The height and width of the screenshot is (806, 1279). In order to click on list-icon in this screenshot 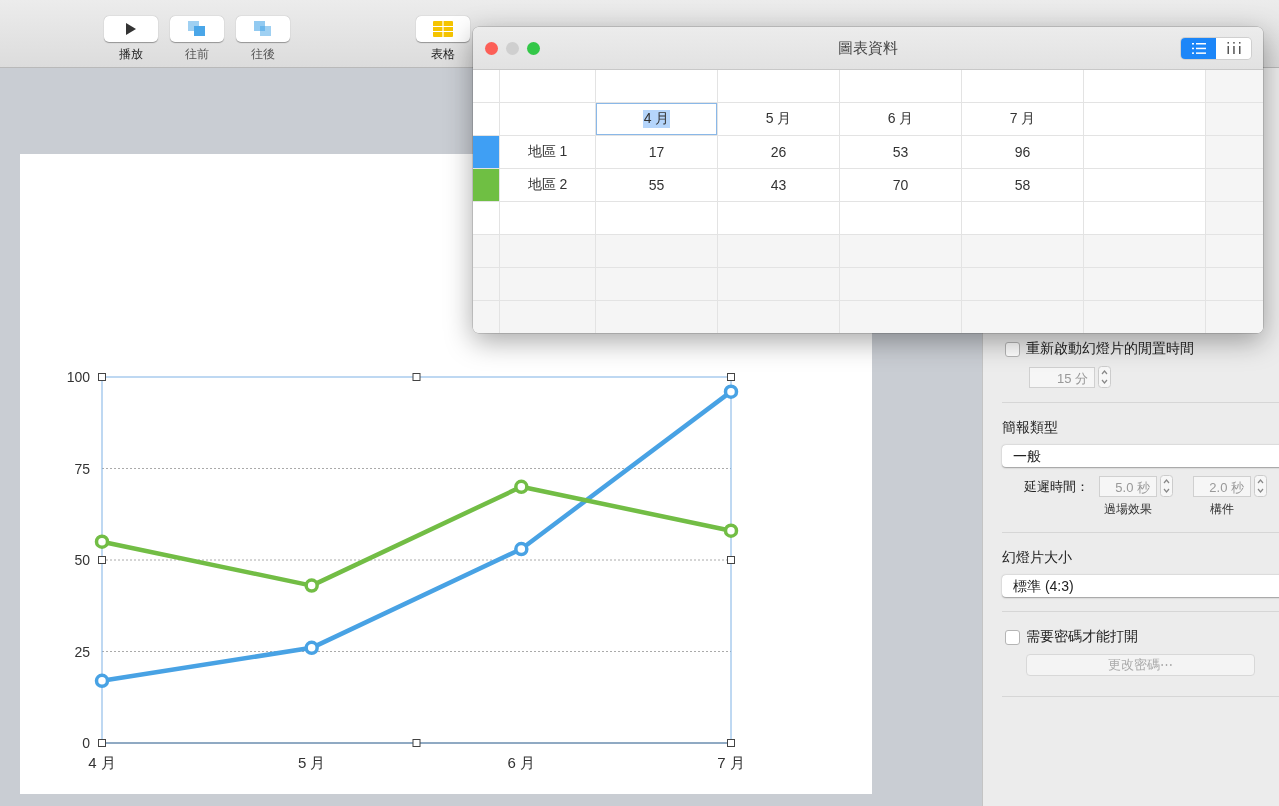, I will do `click(1198, 48)`.